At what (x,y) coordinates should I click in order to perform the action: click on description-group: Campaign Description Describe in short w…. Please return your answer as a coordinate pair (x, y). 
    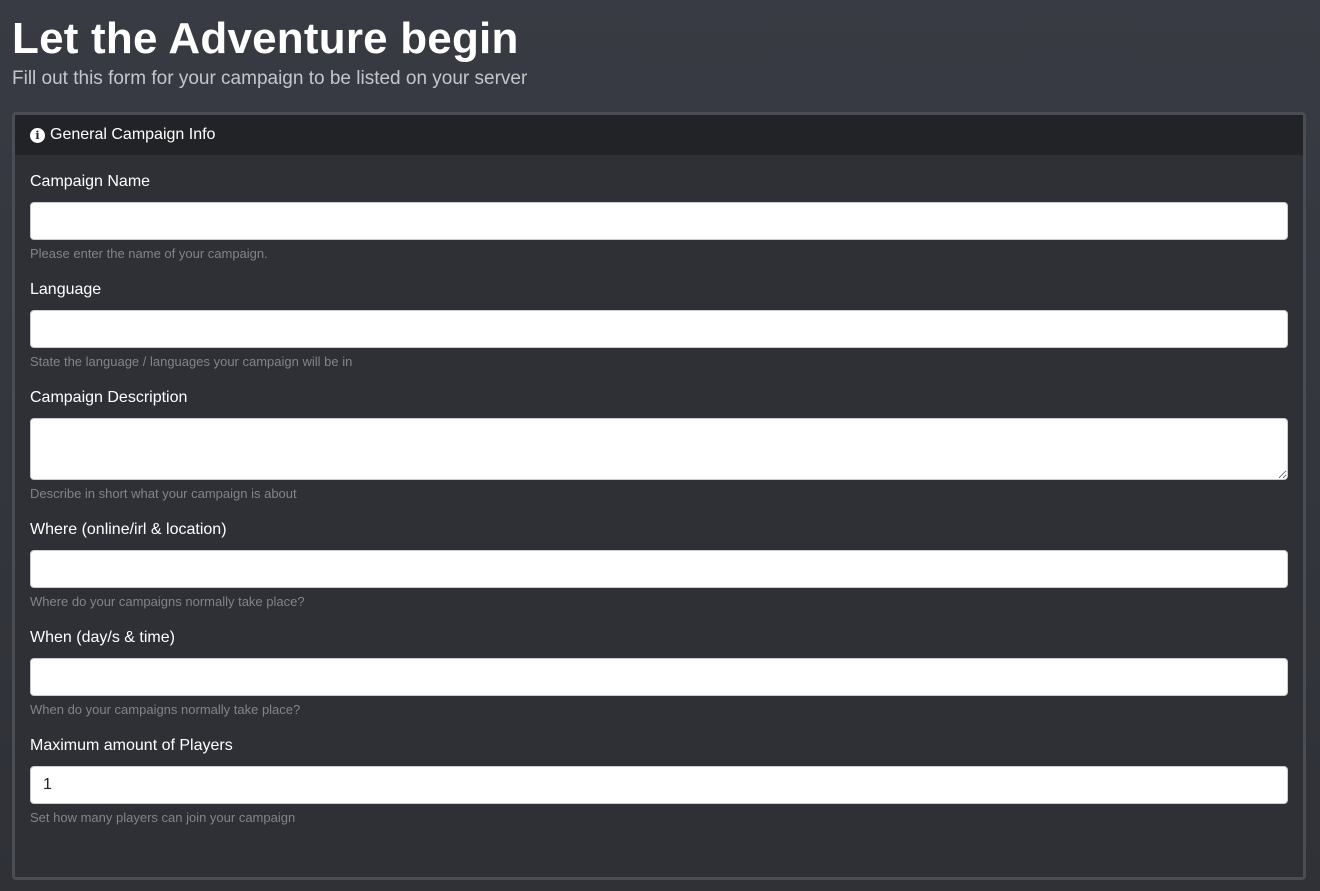
    Looking at the image, I should click on (659, 444).